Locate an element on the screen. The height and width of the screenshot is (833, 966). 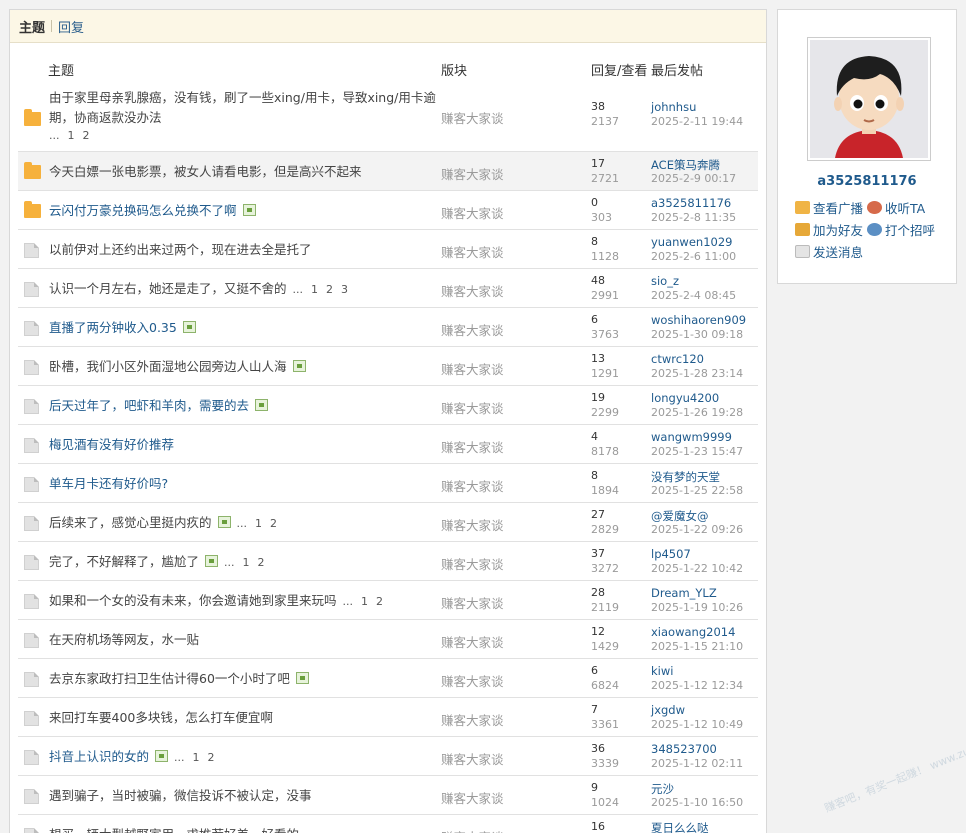
last-post-author: ACE策马奔腾 is located at coordinates (685, 165).